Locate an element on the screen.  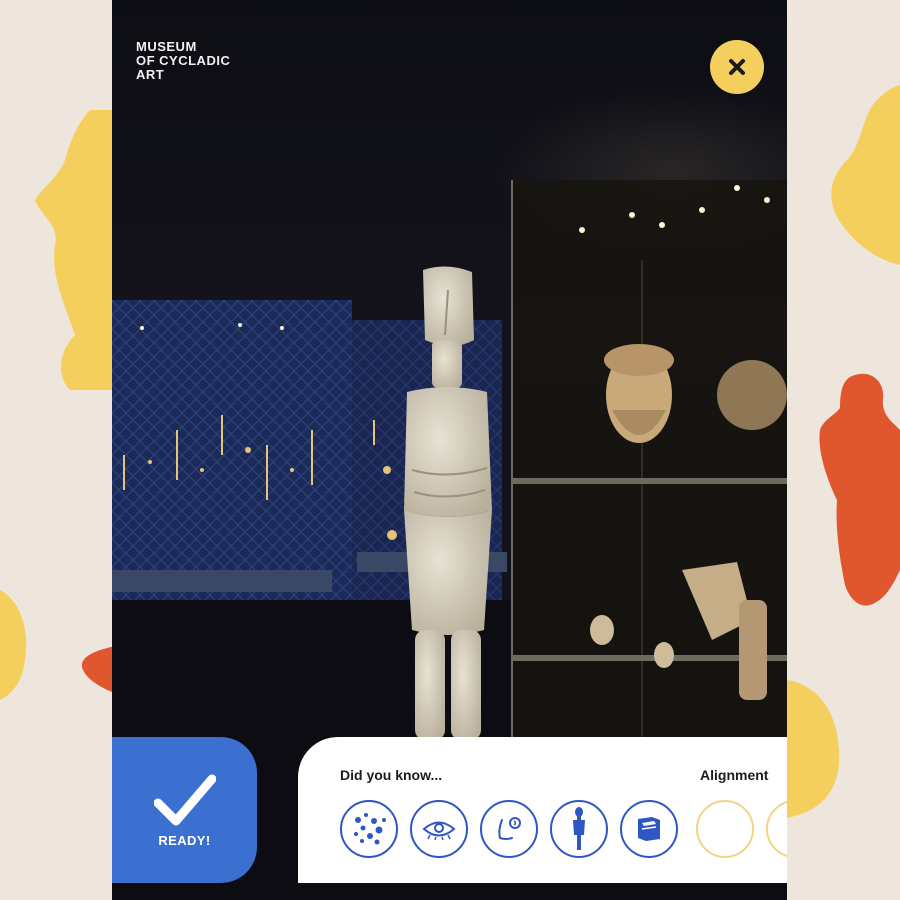
close-icon is located at coordinates (737, 67).